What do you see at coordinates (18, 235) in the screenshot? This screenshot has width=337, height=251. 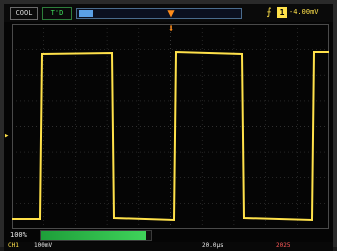 I see `ch1-scale-percent: 100%` at bounding box center [18, 235].